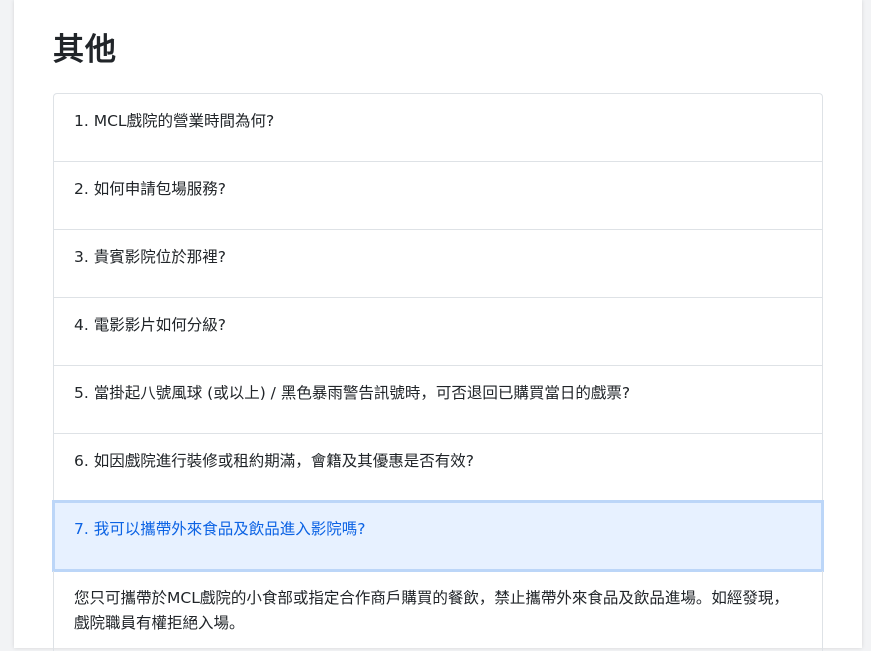 The height and width of the screenshot is (651, 871). I want to click on faq-question: 4. 電影影片如何分級?, so click(150, 325).